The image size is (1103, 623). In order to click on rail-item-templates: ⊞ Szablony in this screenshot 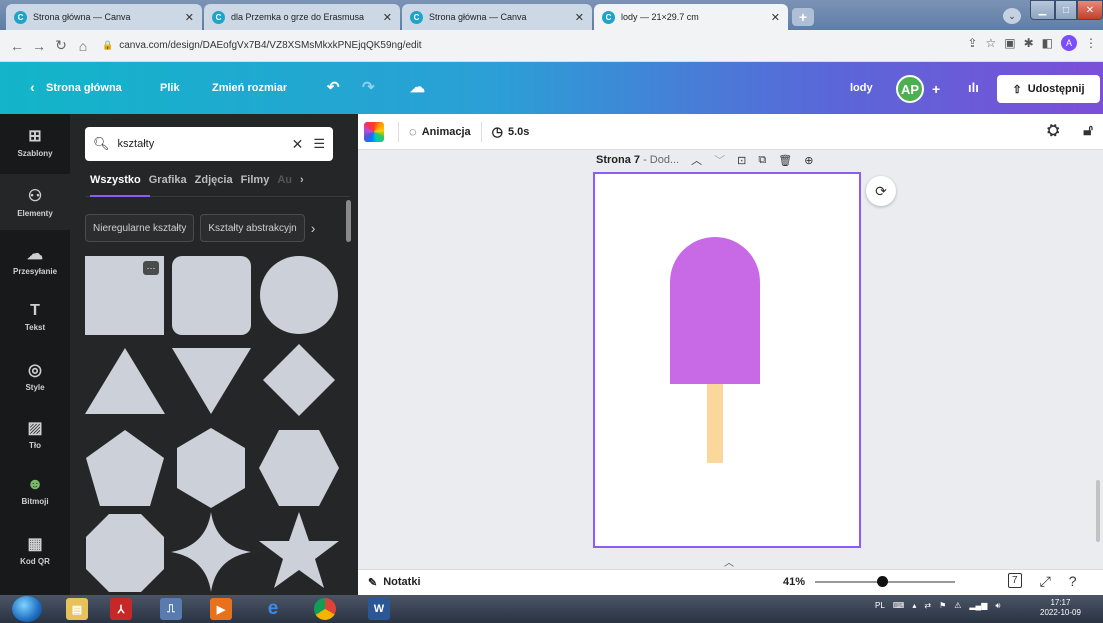, I will do `click(35, 148)`.